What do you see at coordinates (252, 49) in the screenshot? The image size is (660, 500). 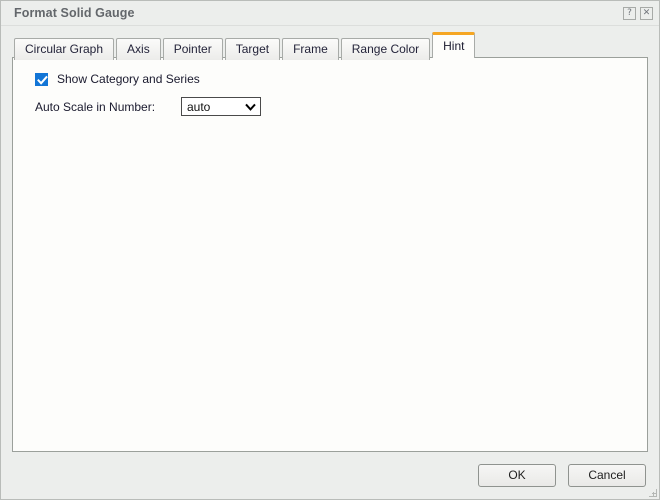 I see `tab-target: Target` at bounding box center [252, 49].